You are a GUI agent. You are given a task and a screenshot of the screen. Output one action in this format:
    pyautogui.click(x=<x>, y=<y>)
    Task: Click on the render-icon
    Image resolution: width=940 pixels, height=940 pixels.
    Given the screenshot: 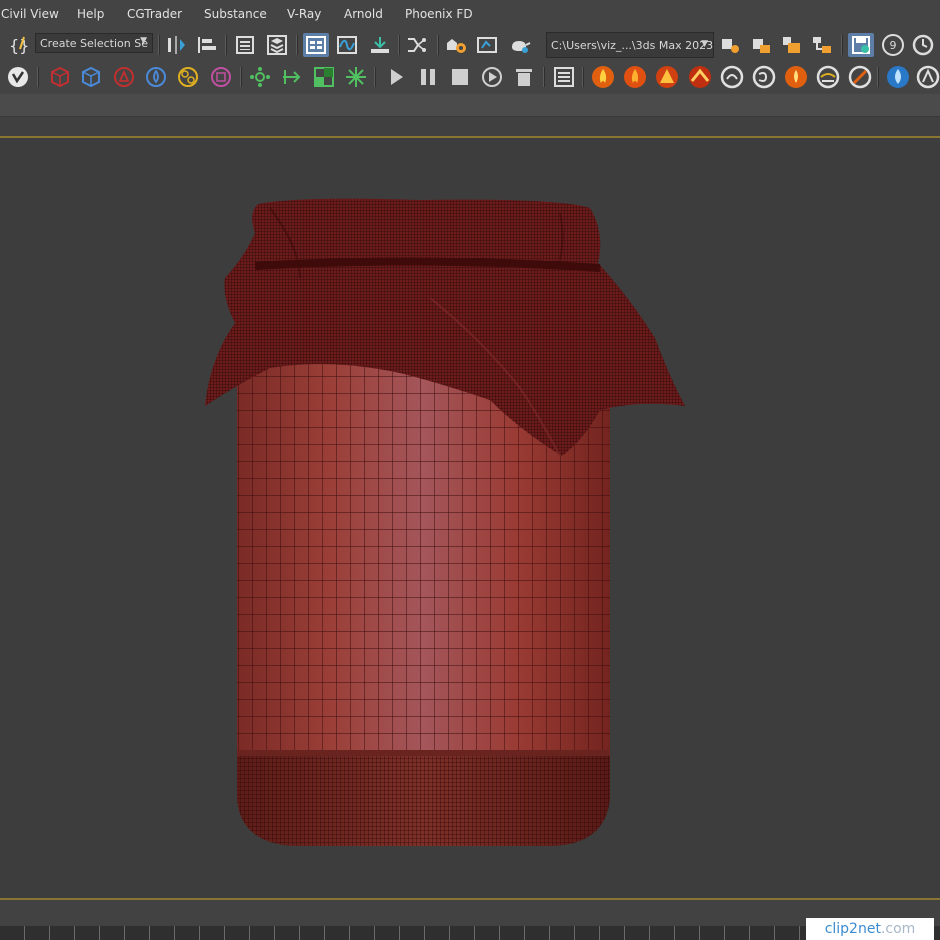 What is the action you would take?
    pyautogui.click(x=492, y=77)
    